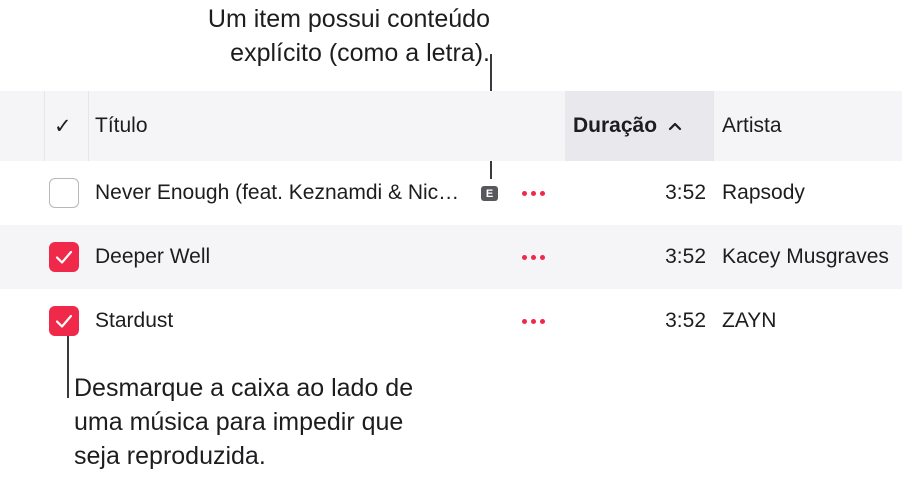 The height and width of the screenshot is (481, 902). I want to click on song-artist: Kacey Musgraves, so click(805, 256).